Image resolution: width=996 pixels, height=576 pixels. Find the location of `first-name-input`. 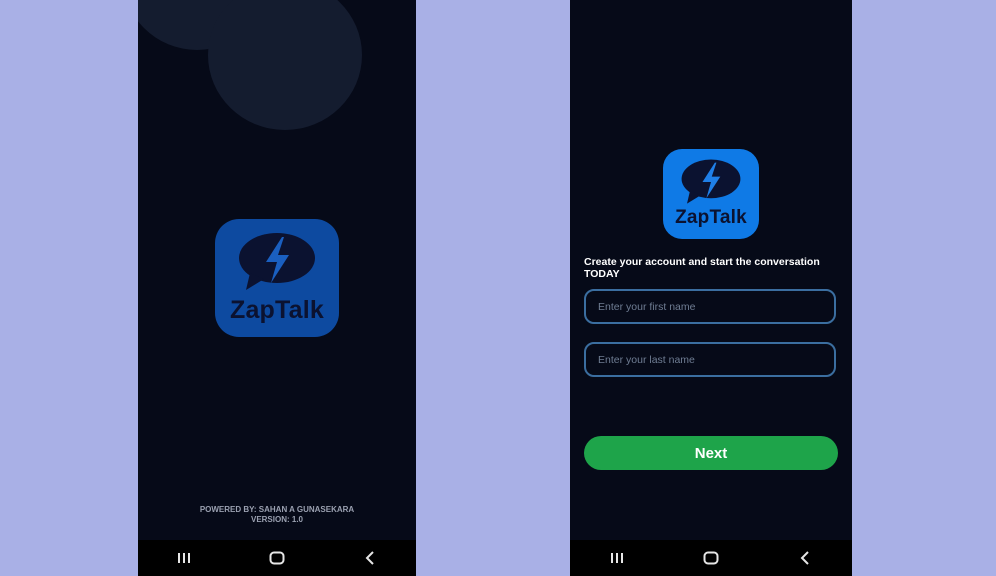

first-name-input is located at coordinates (710, 306).